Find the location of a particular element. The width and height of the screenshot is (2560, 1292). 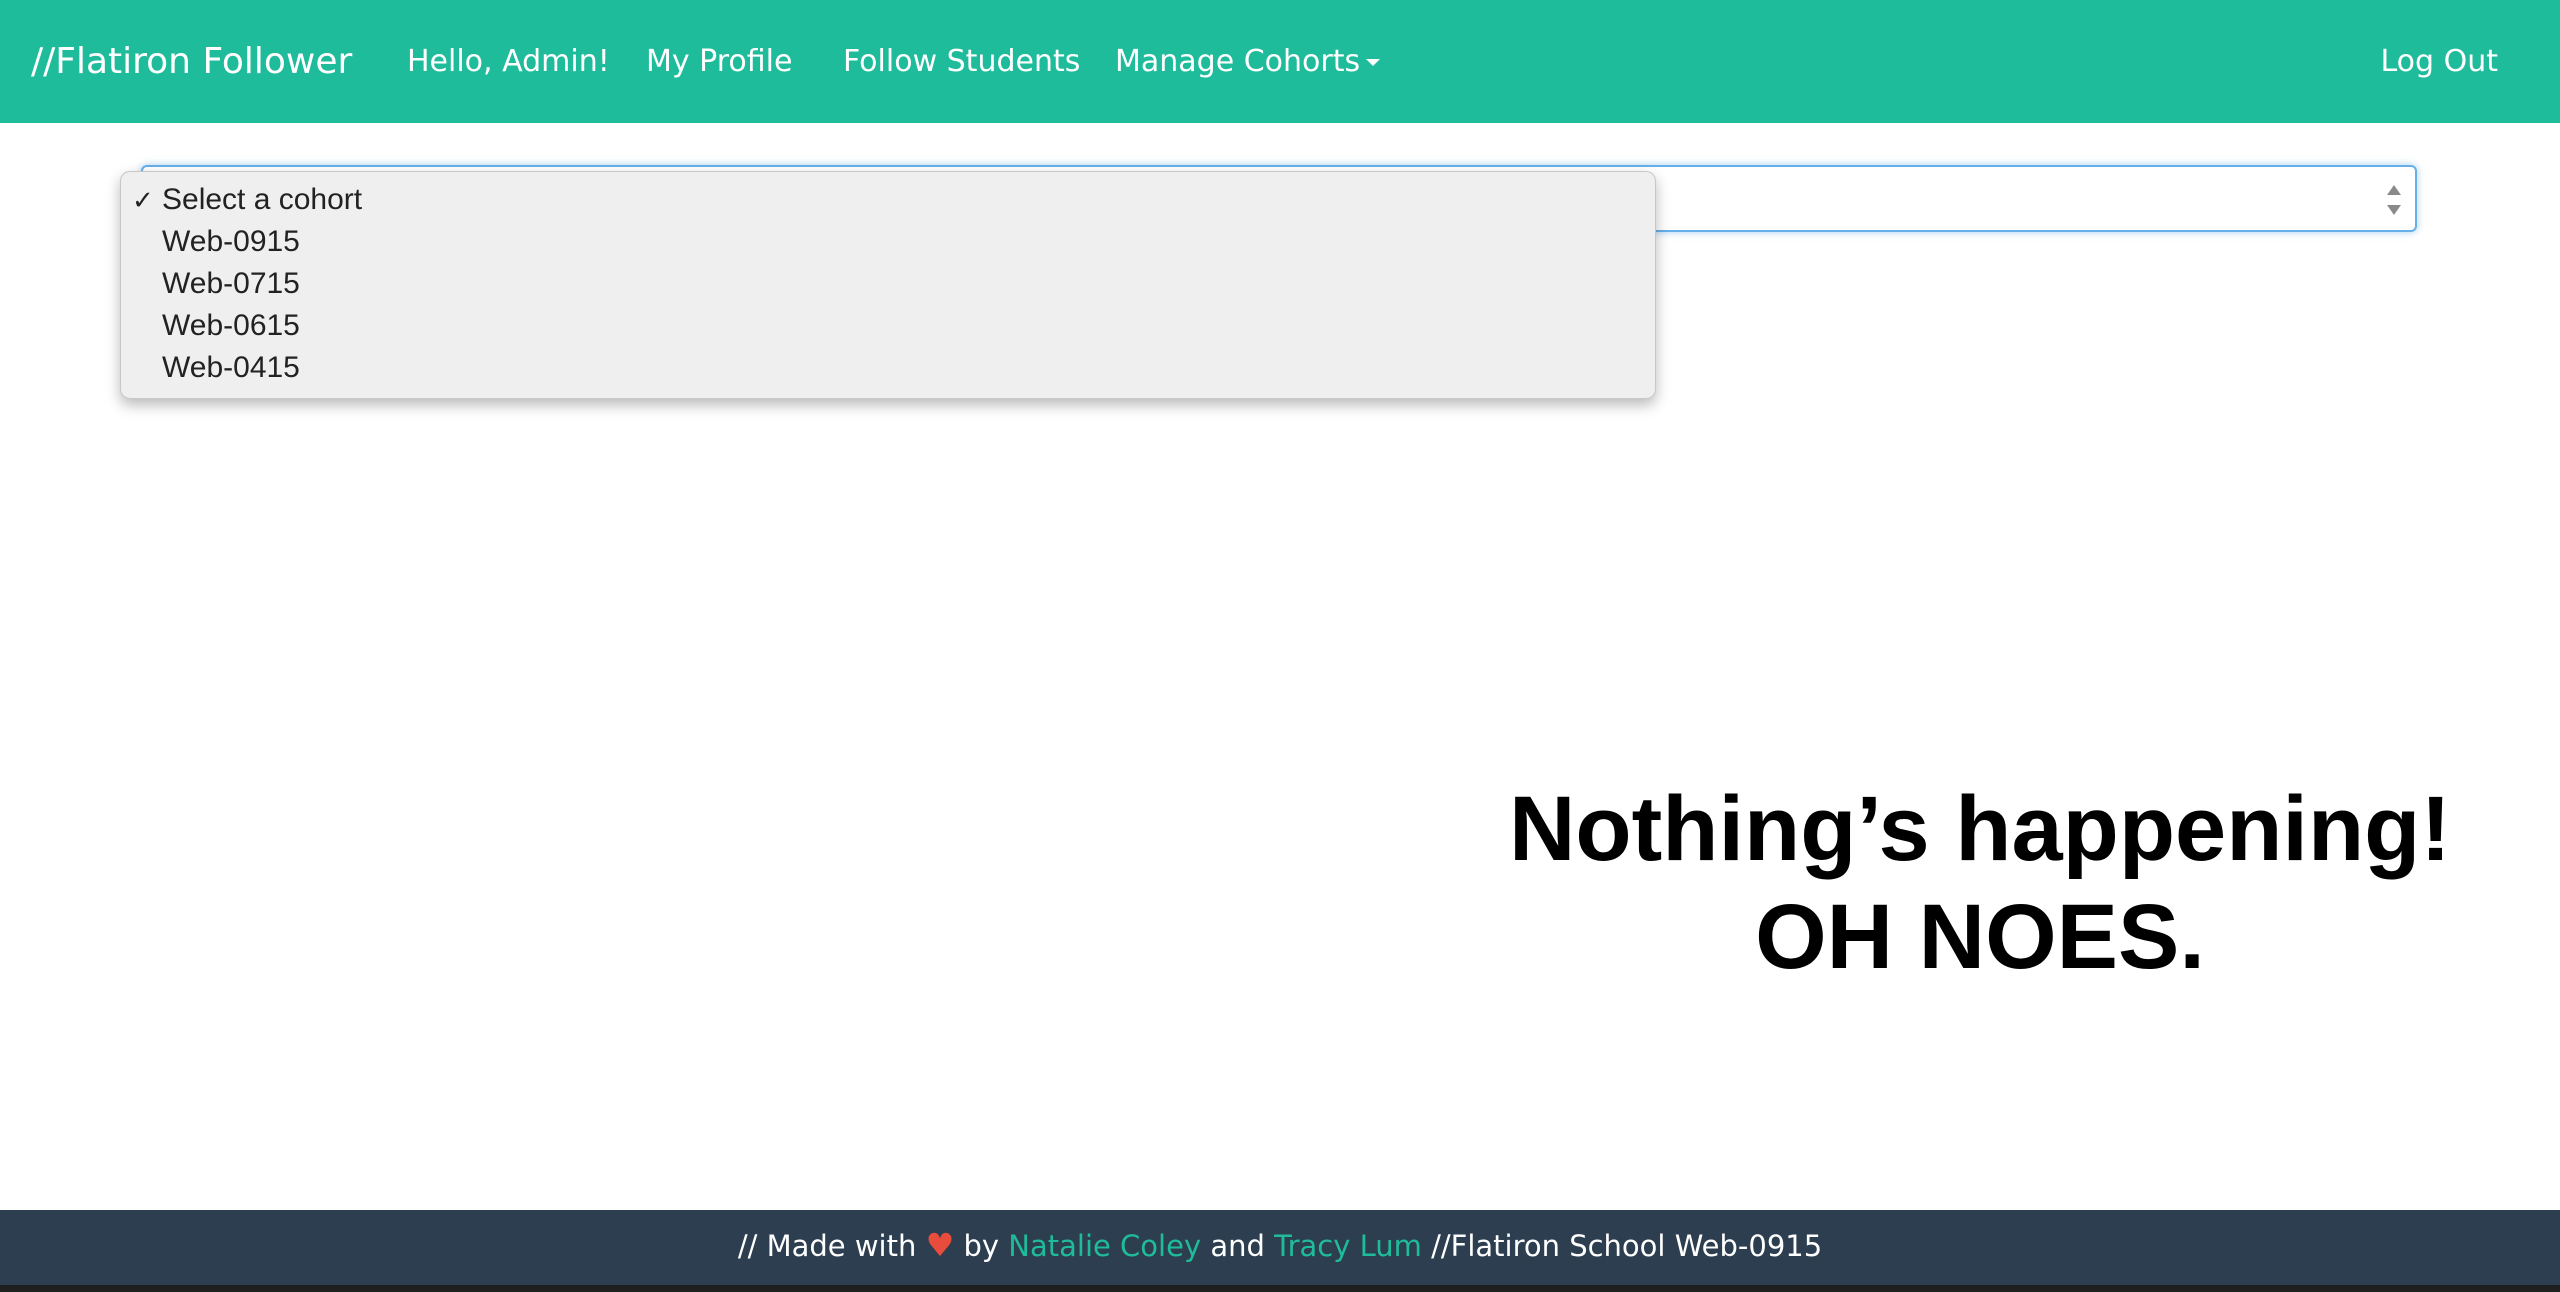

option-label: Web-0715 is located at coordinates (231, 283).